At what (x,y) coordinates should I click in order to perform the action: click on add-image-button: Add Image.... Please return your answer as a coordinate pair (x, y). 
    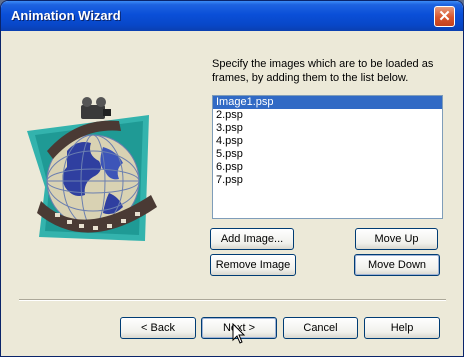
    Looking at the image, I should click on (252, 239).